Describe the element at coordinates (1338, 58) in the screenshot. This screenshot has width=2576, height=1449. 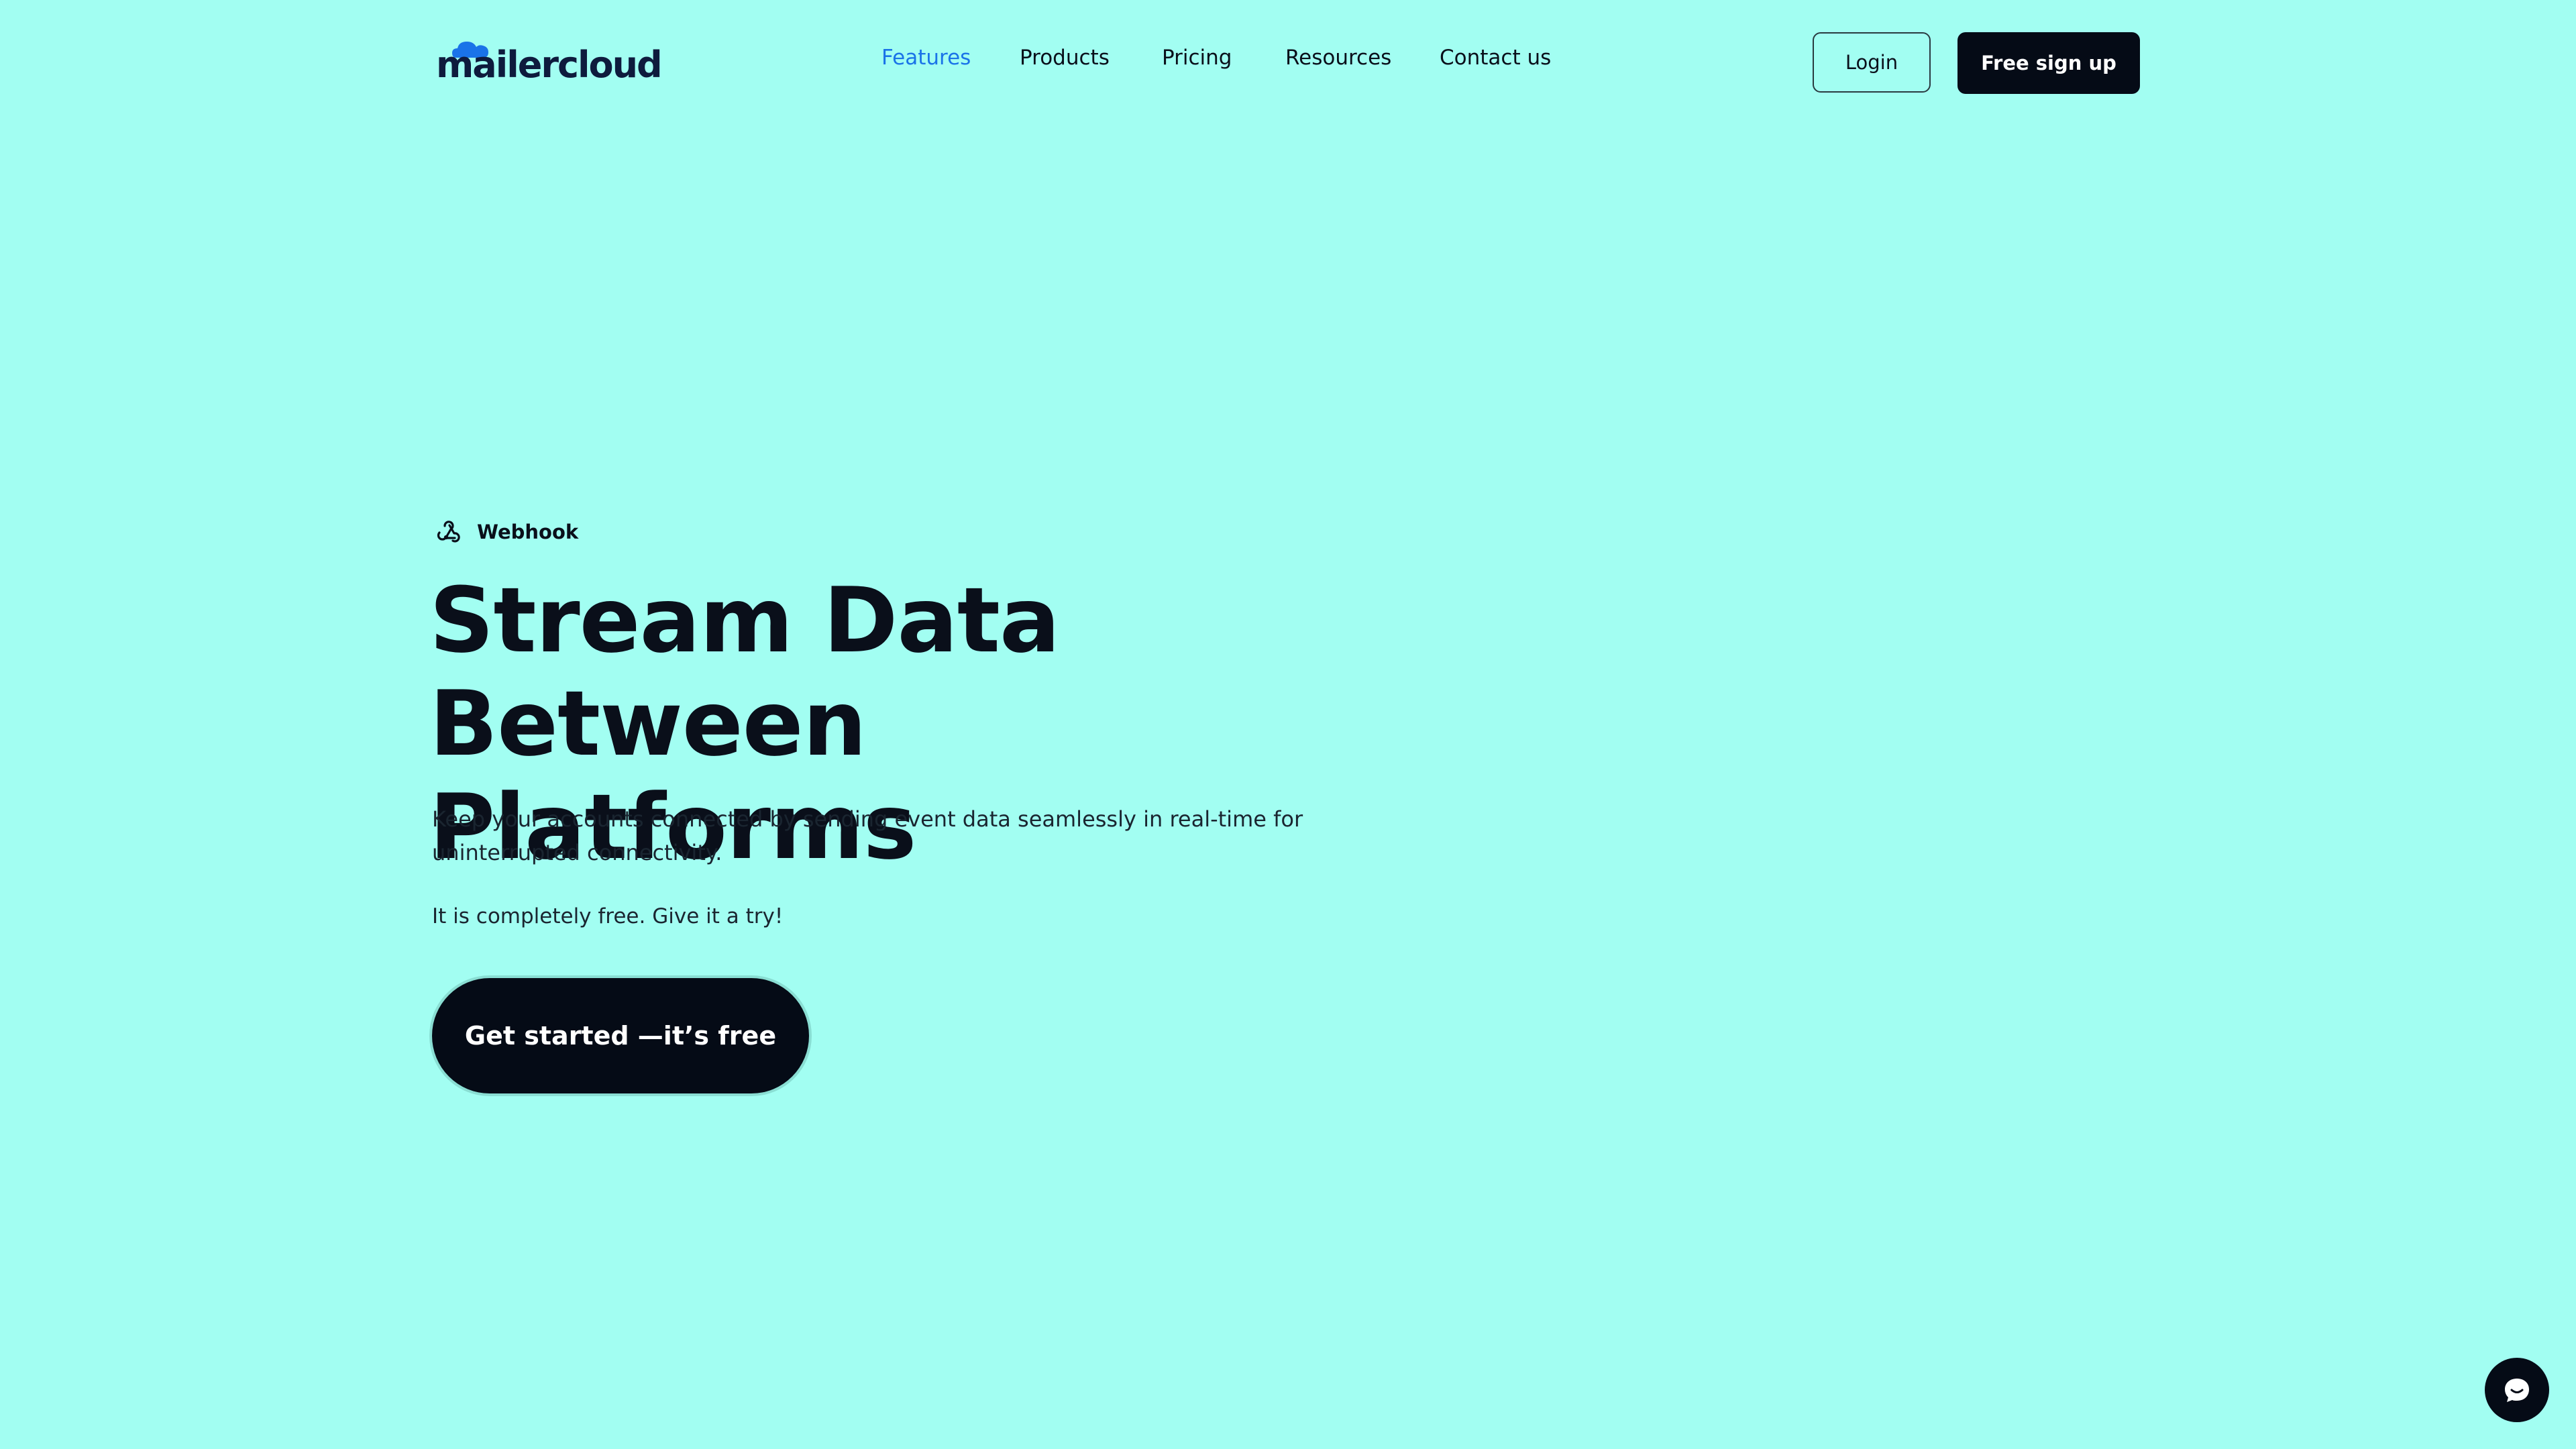
I see `nav-resources: Resources` at that location.